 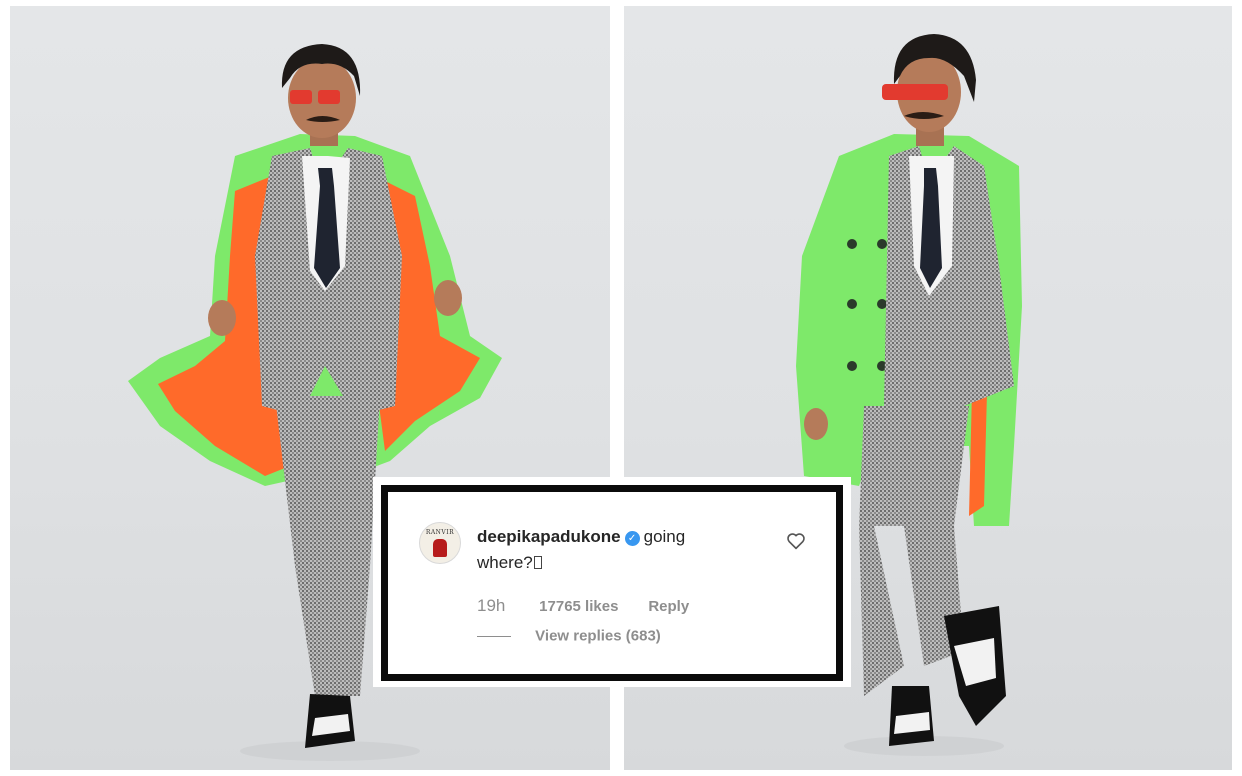 What do you see at coordinates (668, 606) in the screenshot?
I see `reply-button: Reply` at bounding box center [668, 606].